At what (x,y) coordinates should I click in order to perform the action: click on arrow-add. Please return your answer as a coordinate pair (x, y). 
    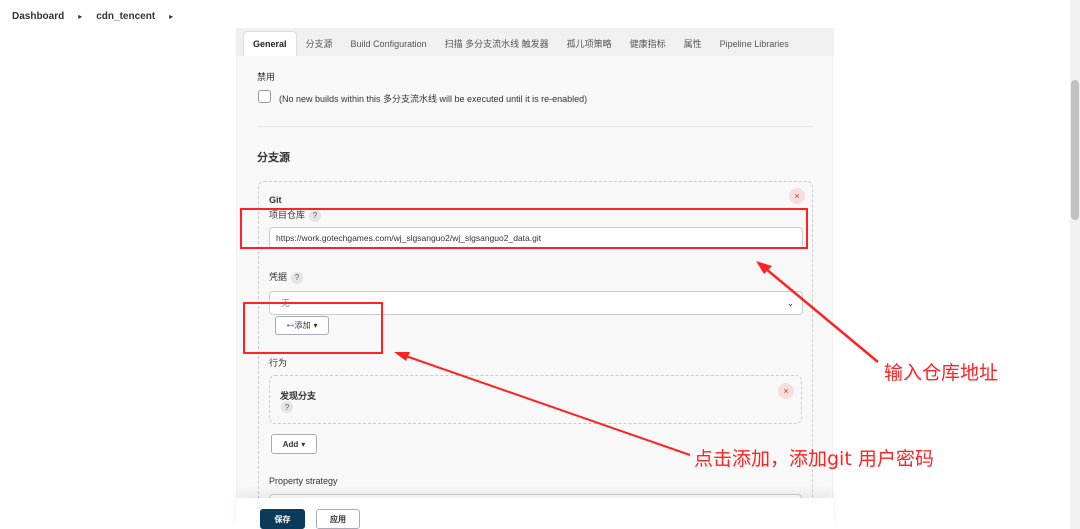
    Looking at the image, I should click on (545, 404).